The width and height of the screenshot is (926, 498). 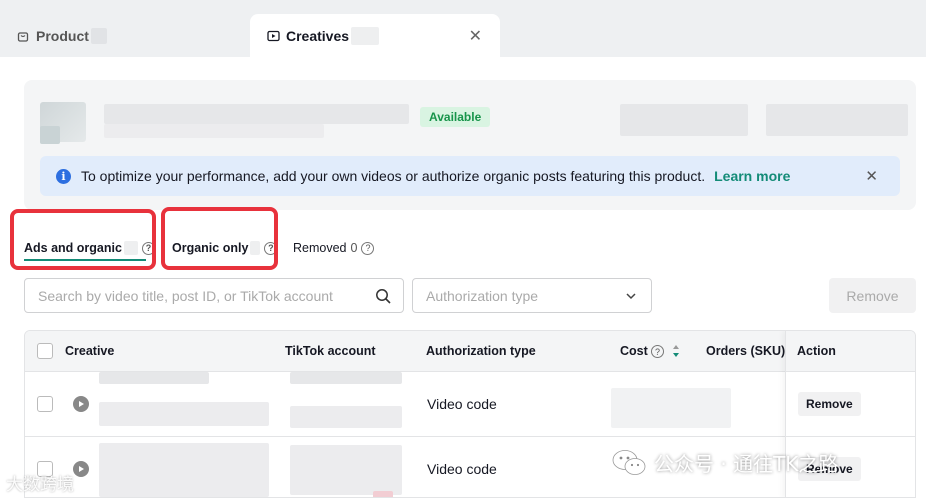 I want to click on watermark: 公众号 · 通往TK之路, so click(x=725, y=462).